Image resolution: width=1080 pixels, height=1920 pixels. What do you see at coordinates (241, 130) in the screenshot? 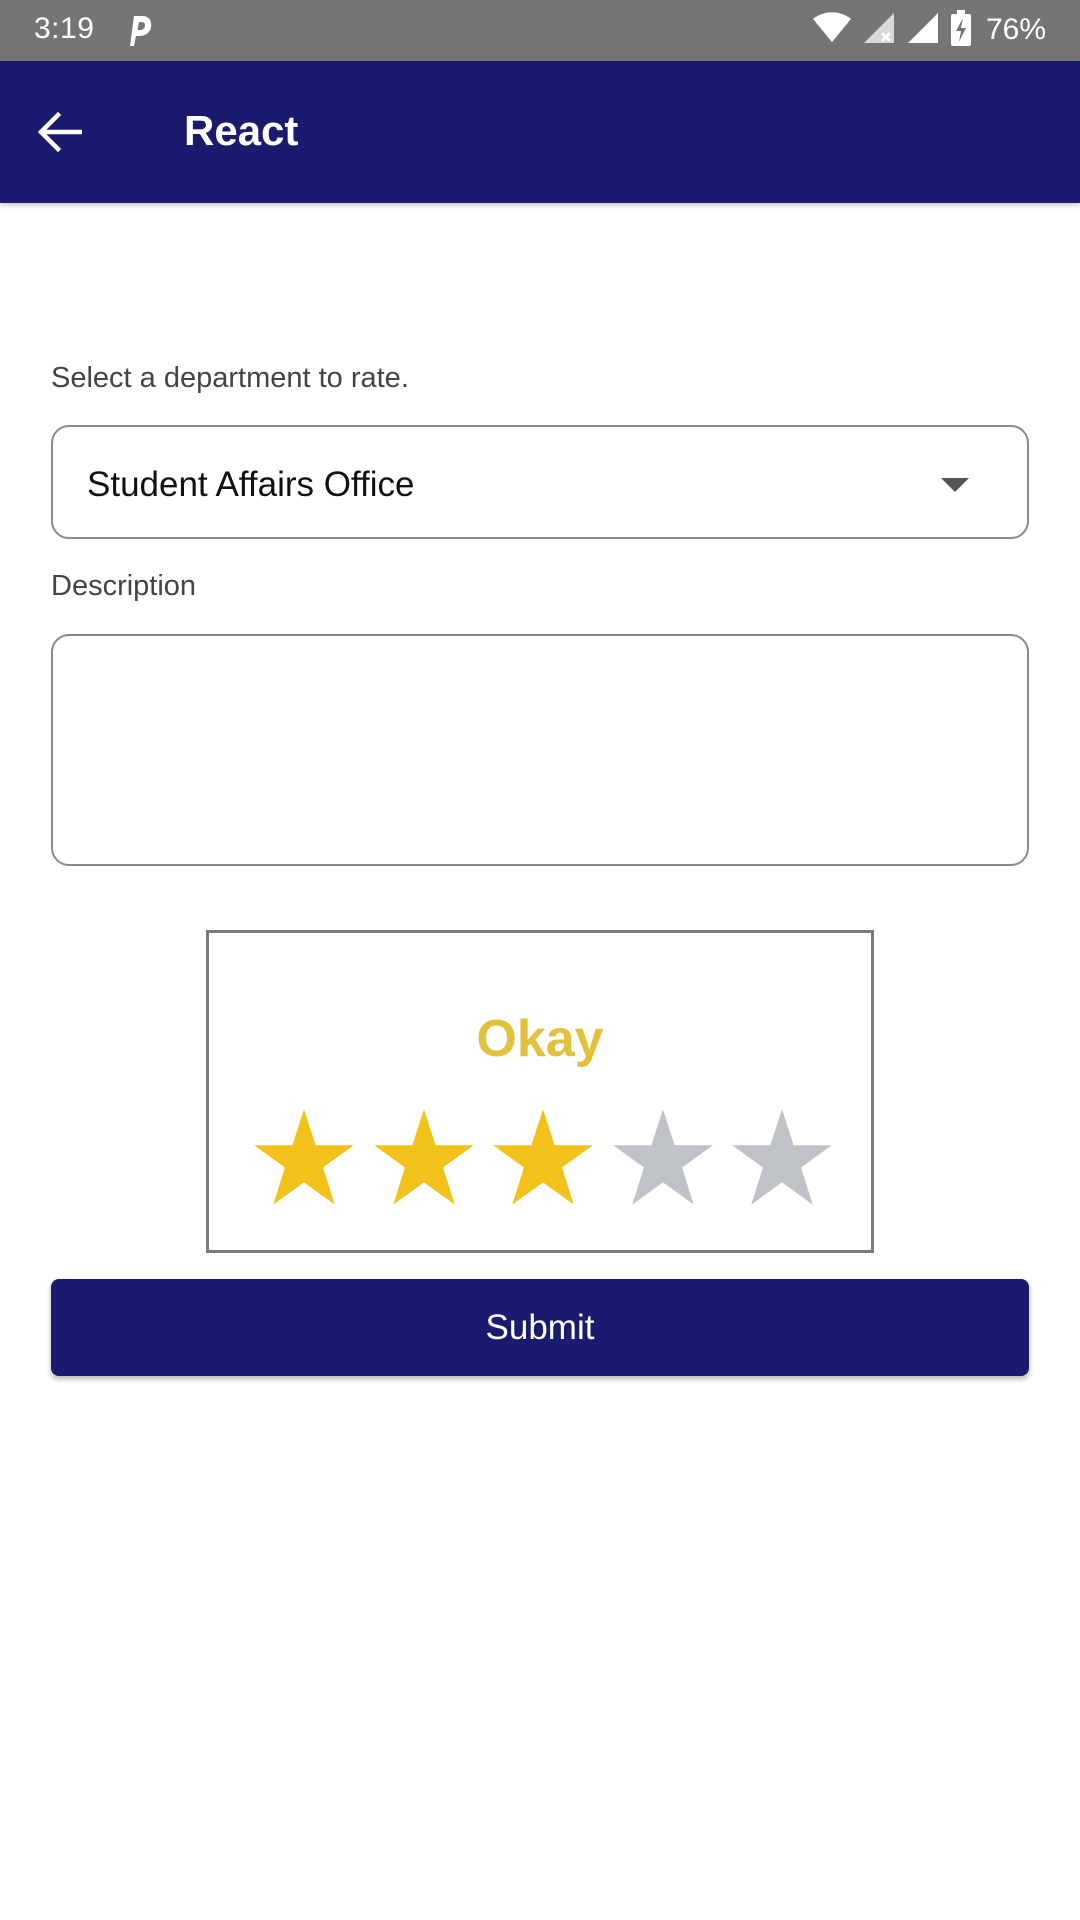
I see `app-title: React` at bounding box center [241, 130].